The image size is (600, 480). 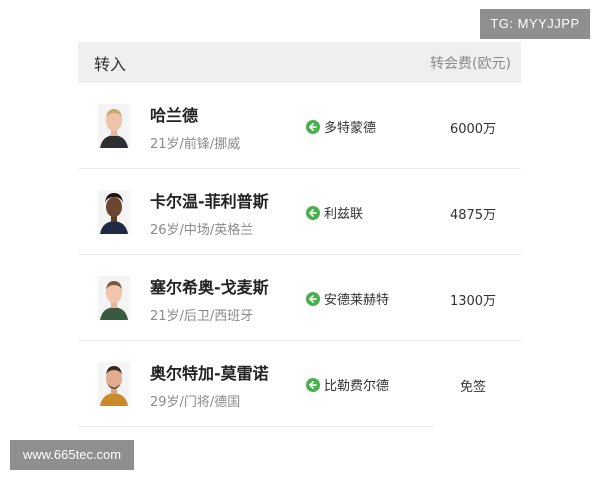 What do you see at coordinates (357, 386) in the screenshot?
I see `club-name: 比勒费尔德` at bounding box center [357, 386].